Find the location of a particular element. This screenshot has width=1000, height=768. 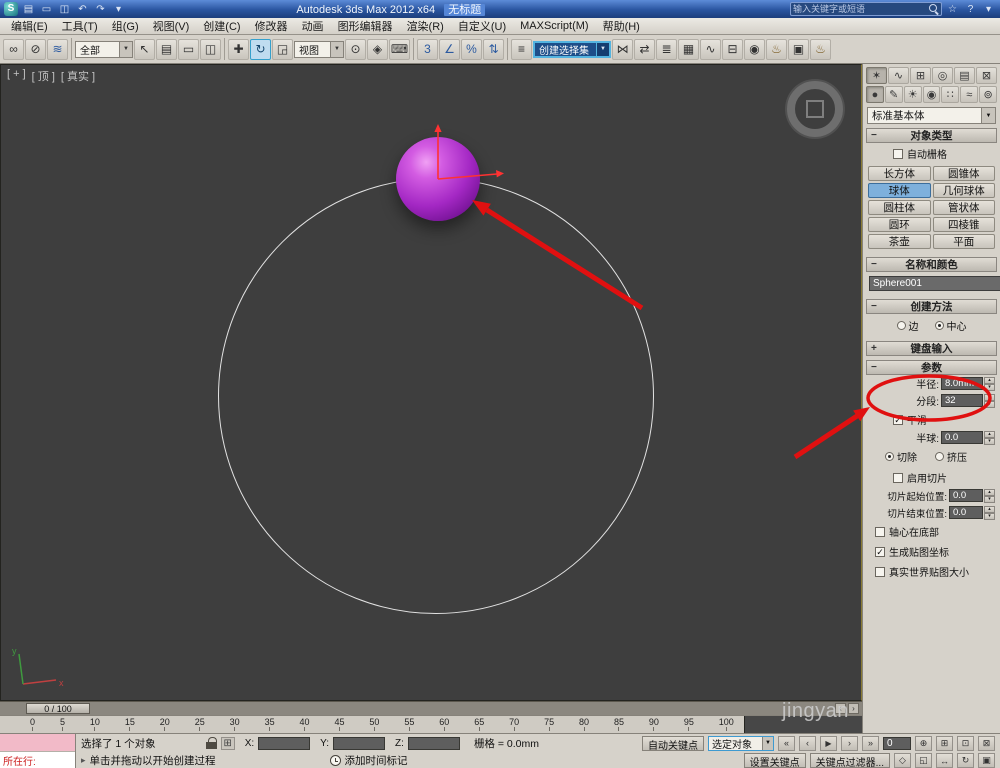

radius-field: 8.0mm is located at coordinates (962, 383).